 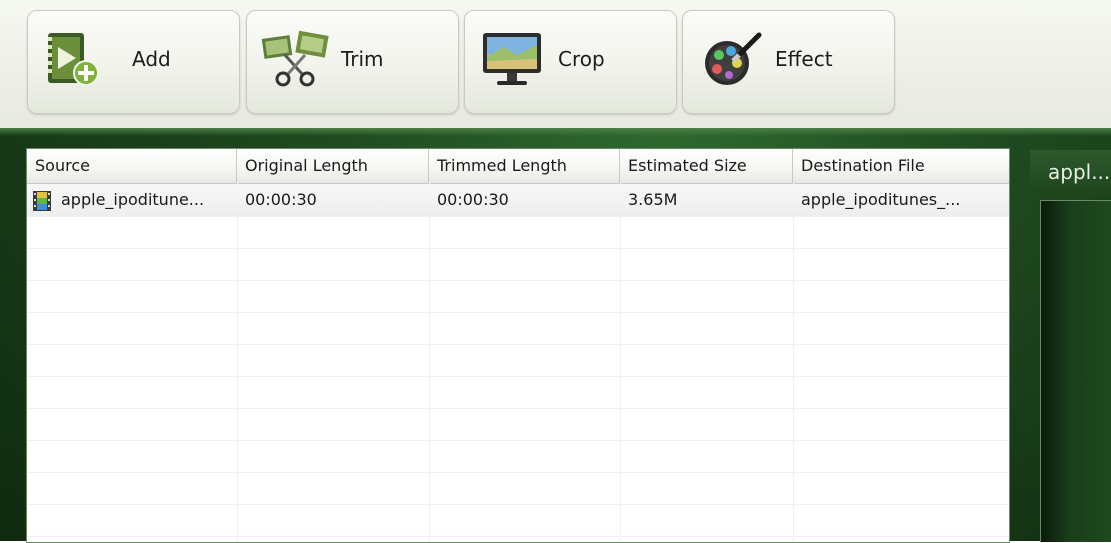 I want to click on monitor-landscape-icon, so click(x=512, y=59).